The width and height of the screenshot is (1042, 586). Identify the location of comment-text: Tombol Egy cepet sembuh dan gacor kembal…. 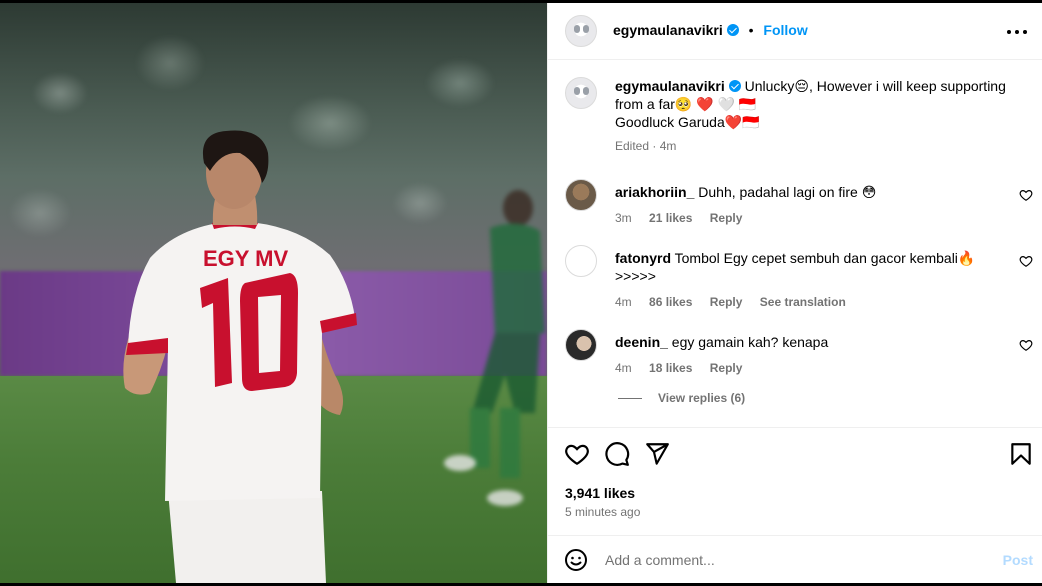
(825, 258).